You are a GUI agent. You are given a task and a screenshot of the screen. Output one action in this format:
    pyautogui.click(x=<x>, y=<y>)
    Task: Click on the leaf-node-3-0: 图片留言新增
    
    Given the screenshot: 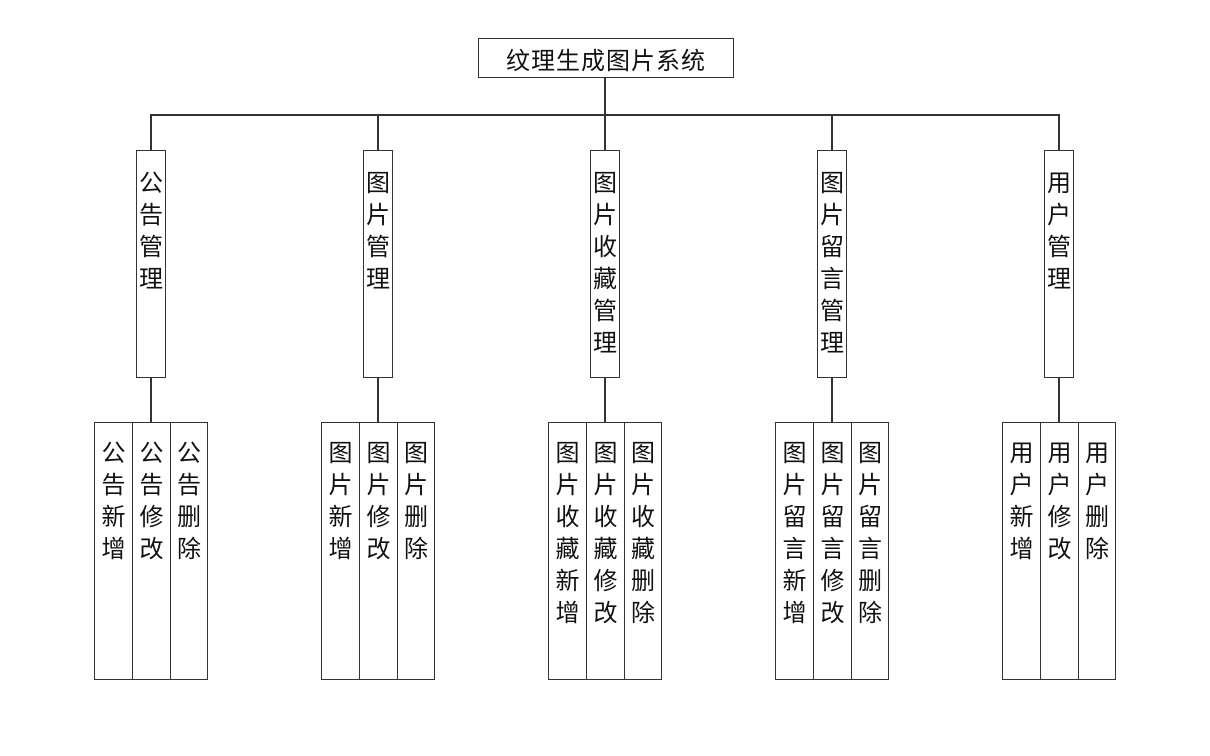 What is the action you would take?
    pyautogui.click(x=794, y=551)
    